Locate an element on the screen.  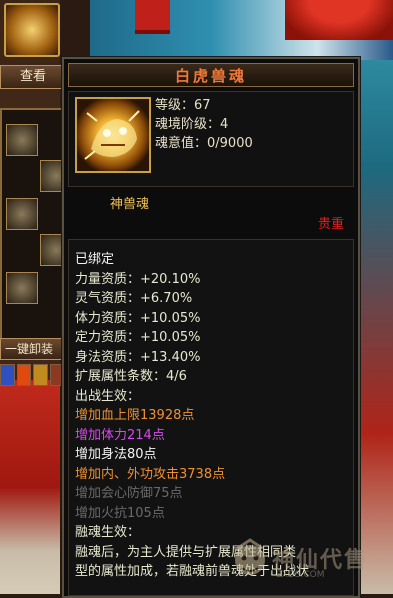
tooltip-title-bar: 白虎兽魂 is located at coordinates (211, 75).